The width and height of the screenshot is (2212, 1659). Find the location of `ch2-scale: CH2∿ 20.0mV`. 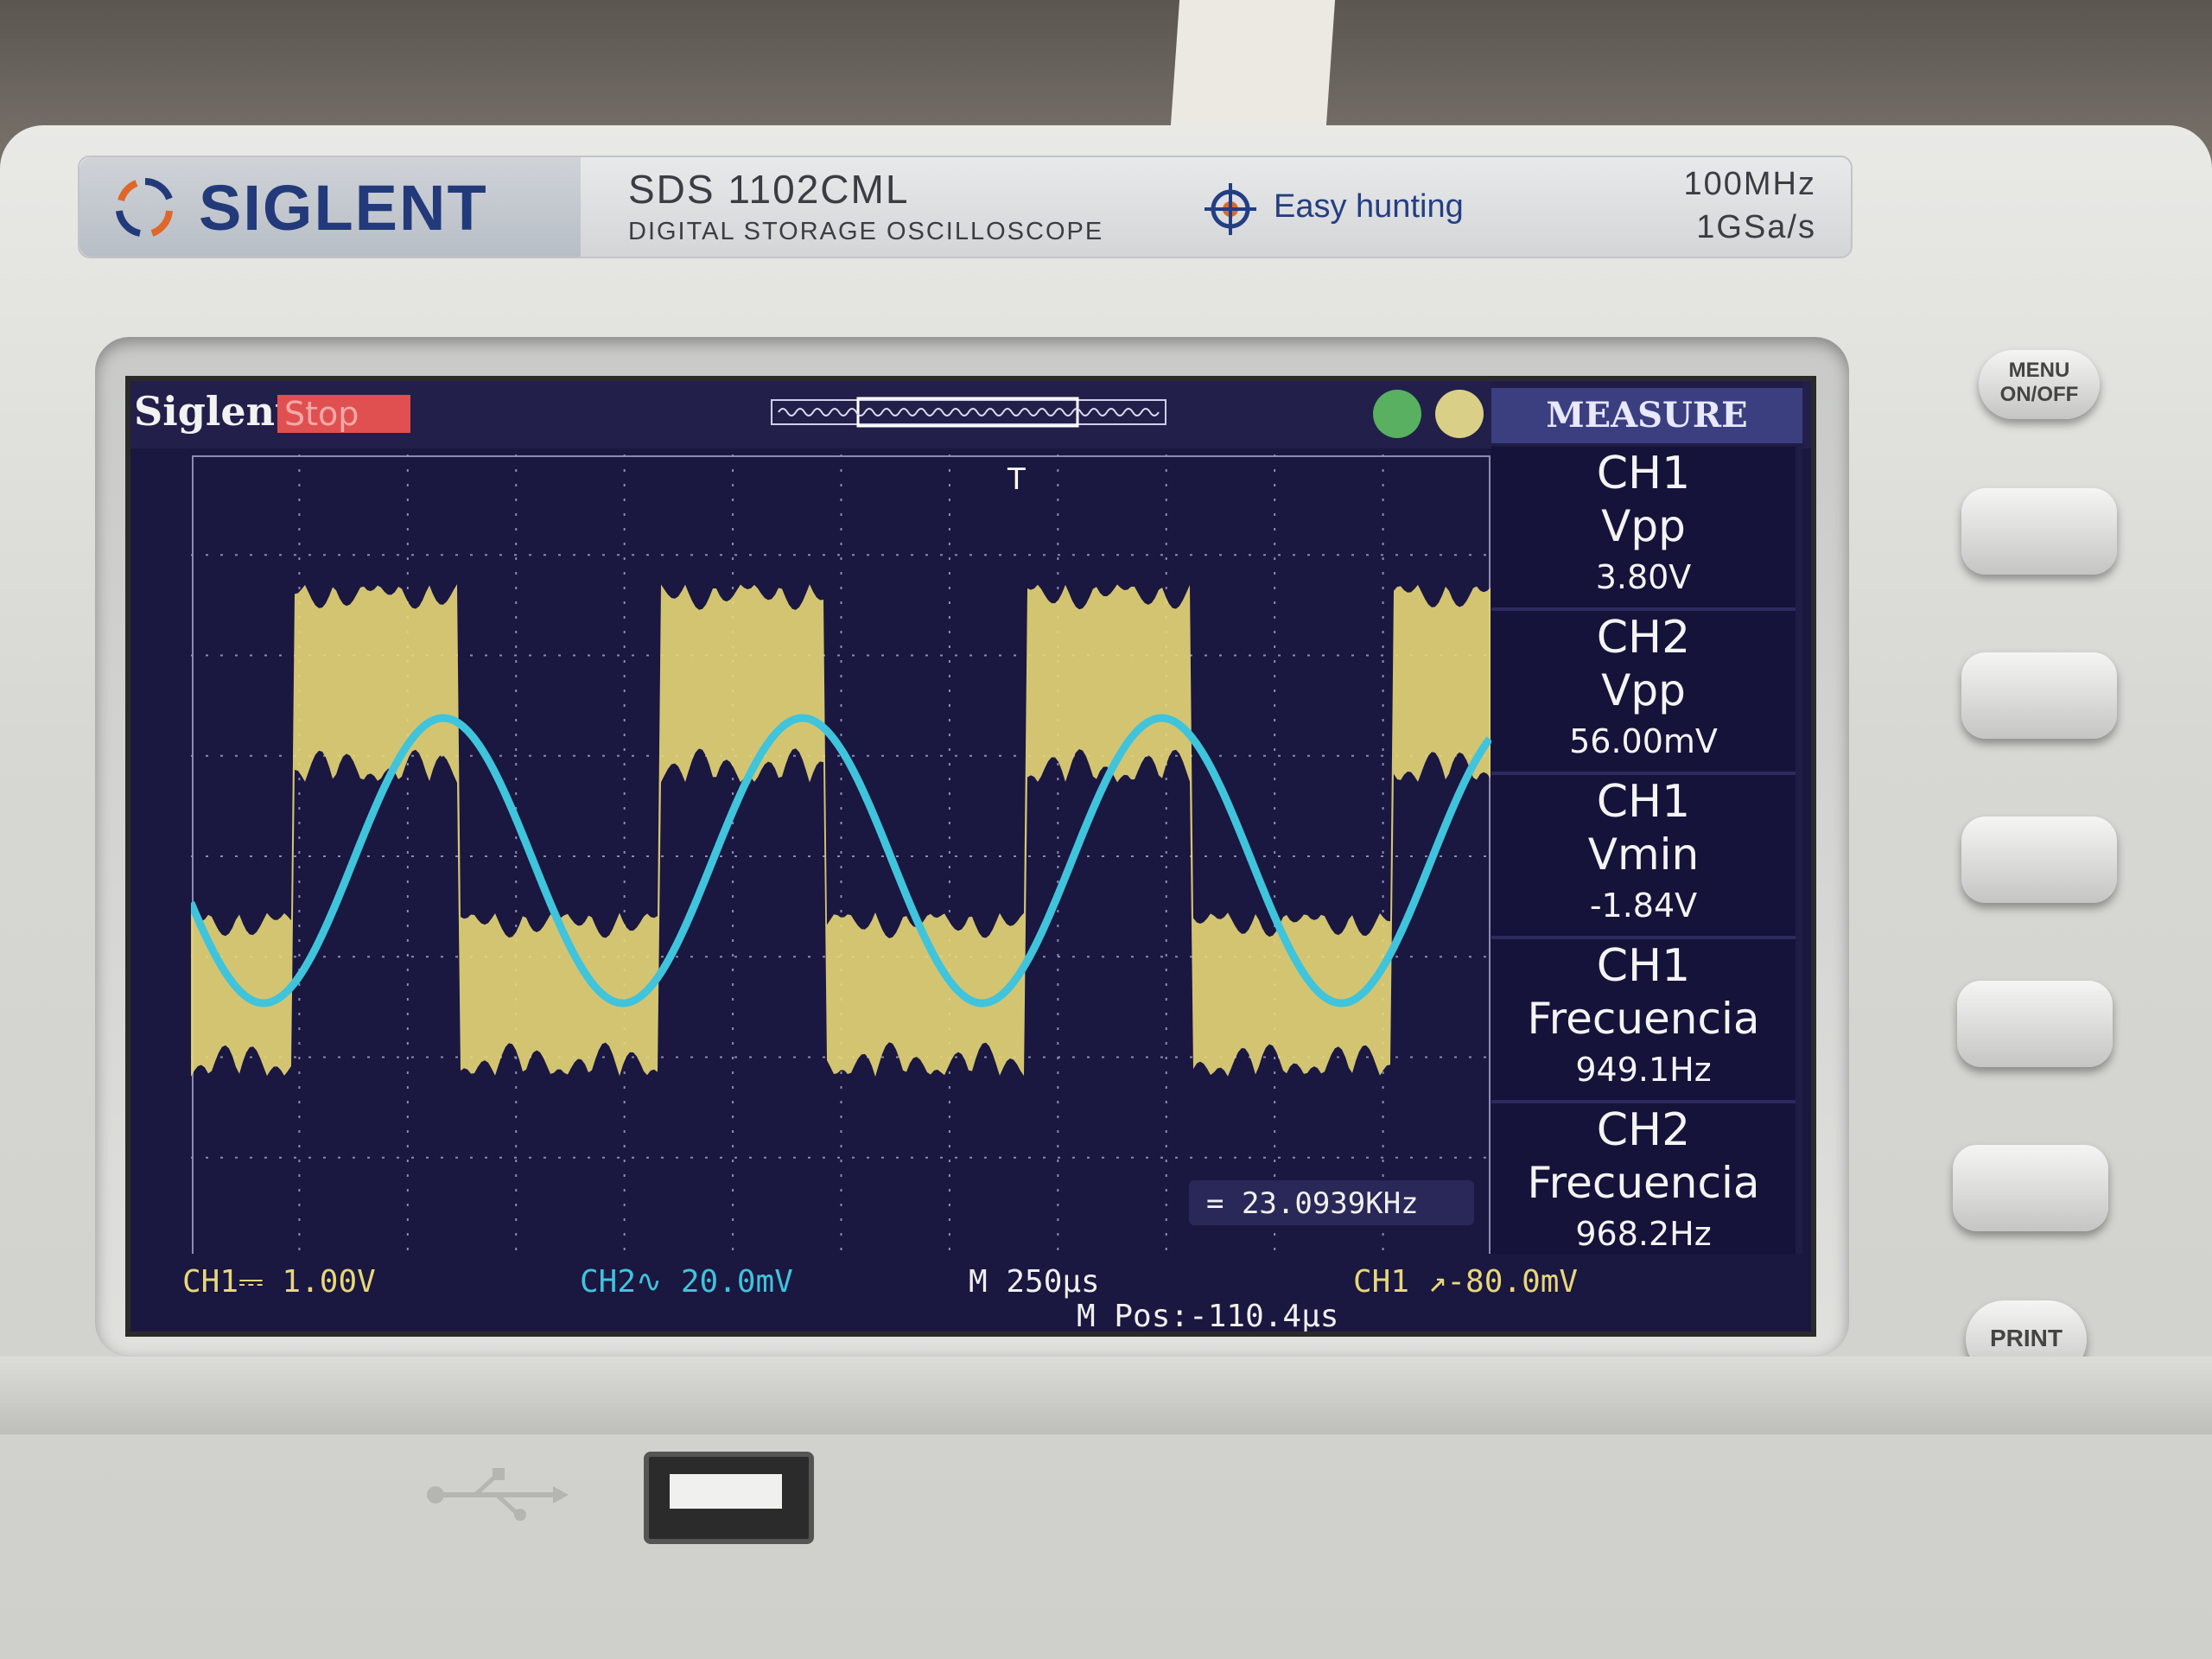

ch2-scale: CH2∿ 20.0mV is located at coordinates (686, 1282).